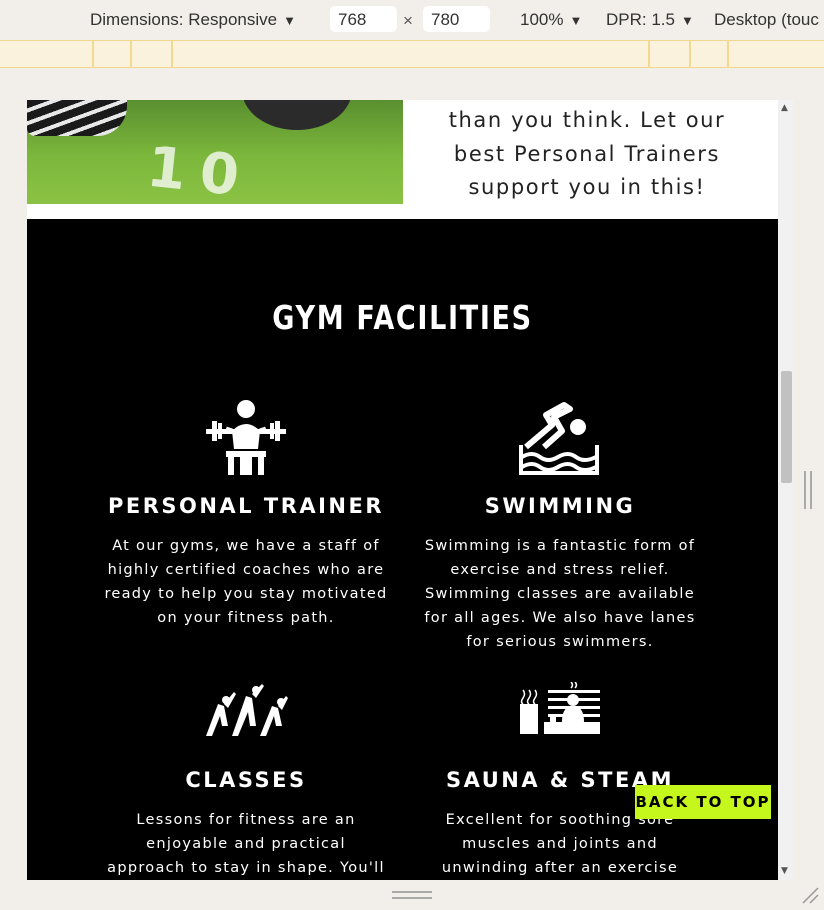 The width and height of the screenshot is (824, 910). I want to click on about-text-line: best Personal Trainers, so click(587, 153).